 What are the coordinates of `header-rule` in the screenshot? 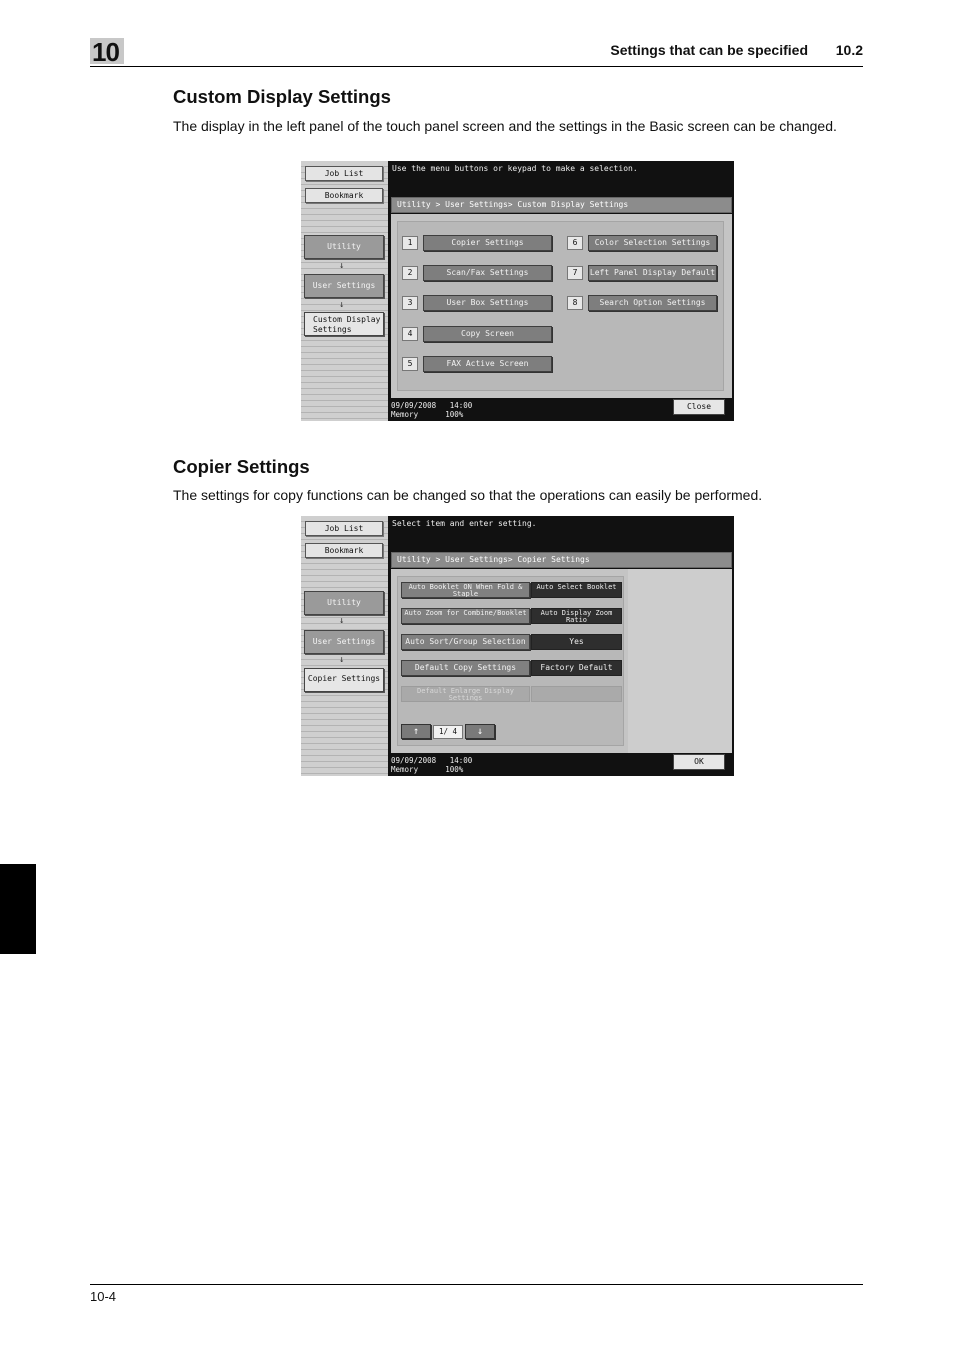 It's located at (476, 66).